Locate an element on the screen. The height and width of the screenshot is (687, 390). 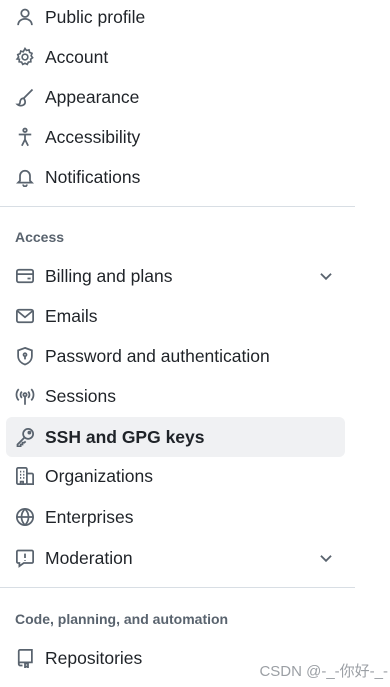
nav-item-public-profile: Public profile is located at coordinates (175, 18).